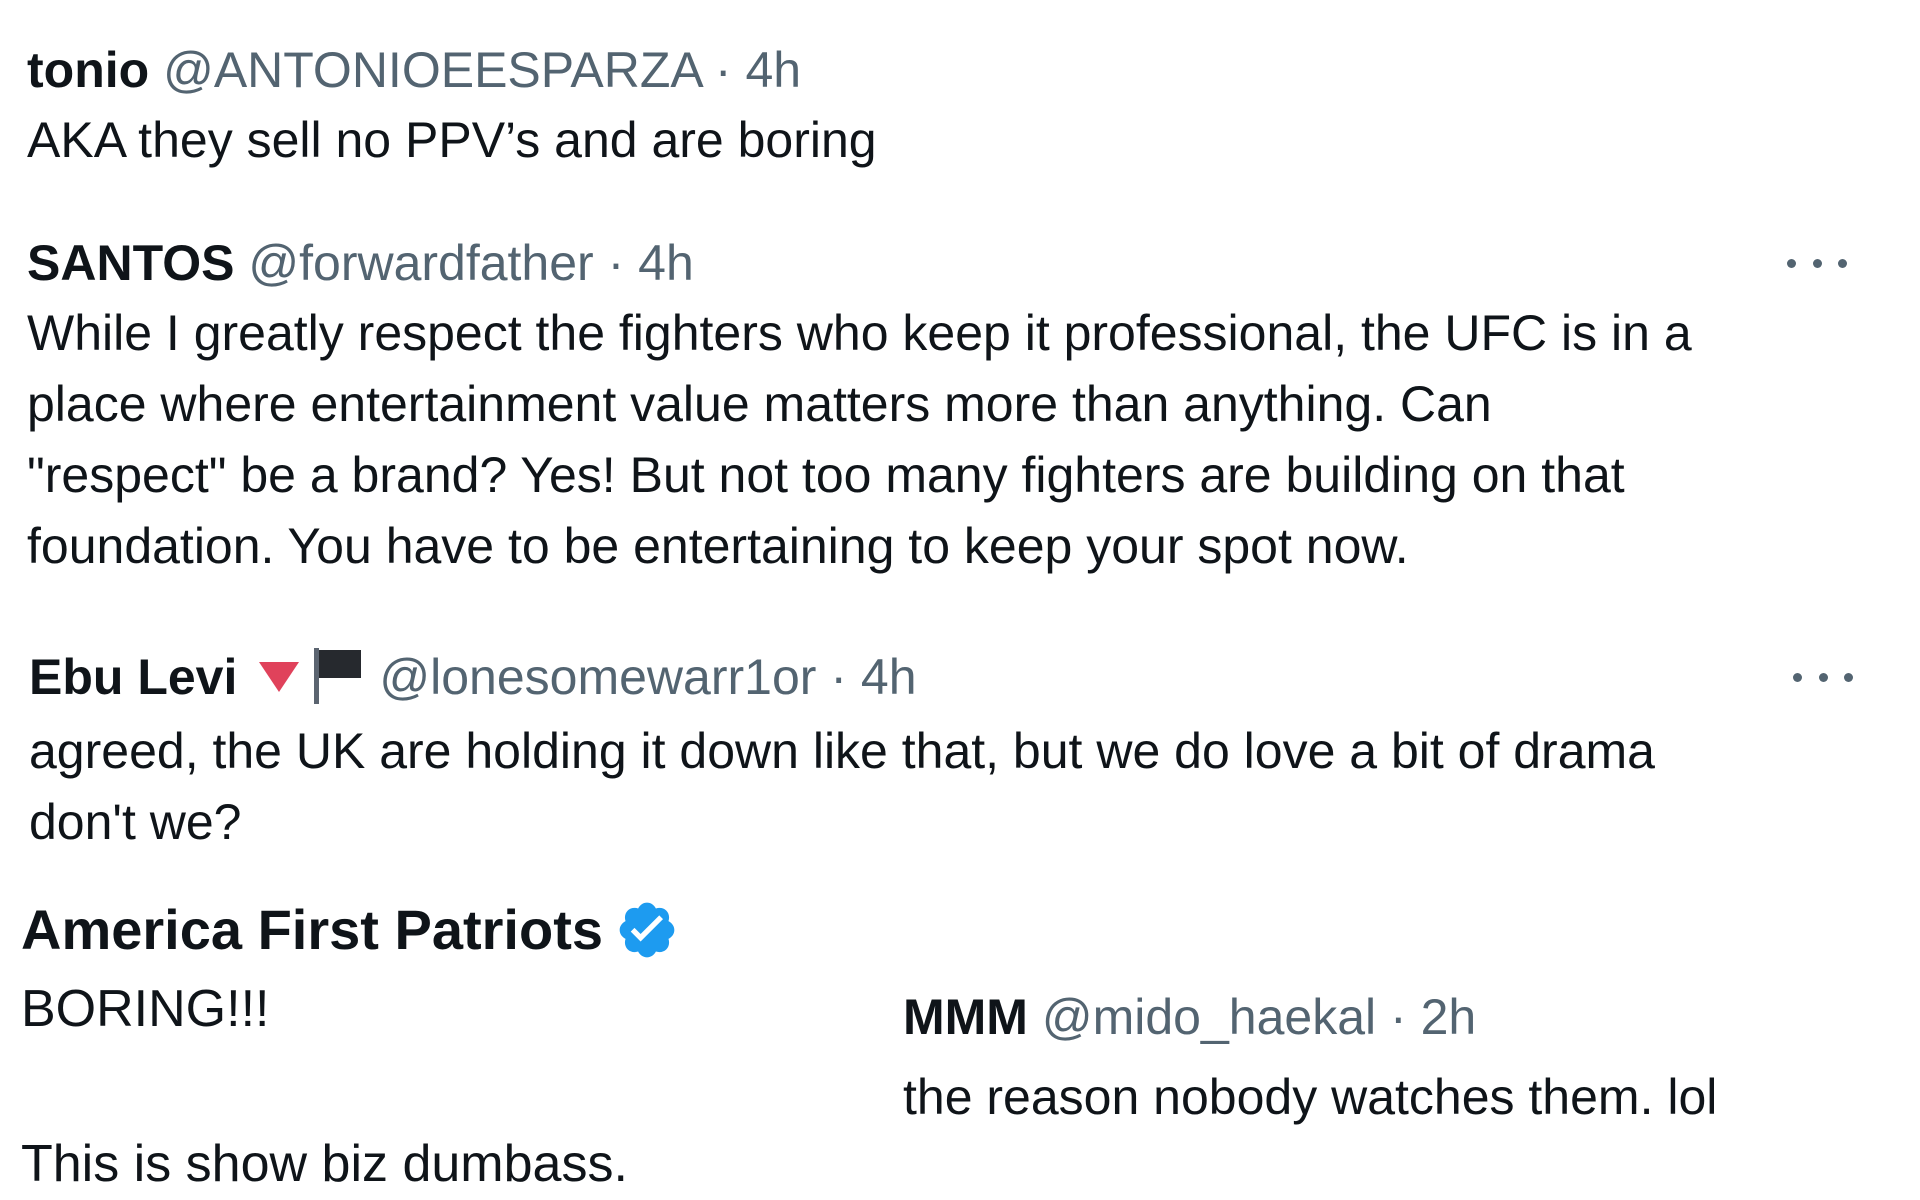 The height and width of the screenshot is (1200, 1920). What do you see at coordinates (135, 821) in the screenshot?
I see `reply-text-line: don't we?` at bounding box center [135, 821].